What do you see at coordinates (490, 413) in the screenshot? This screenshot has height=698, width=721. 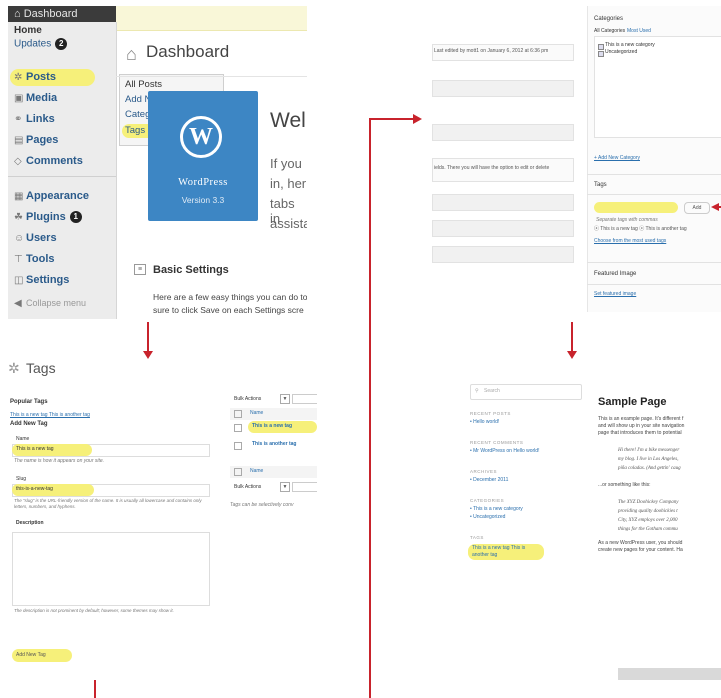 I see `recent-posts-heading: RECENT POSTS` at bounding box center [490, 413].